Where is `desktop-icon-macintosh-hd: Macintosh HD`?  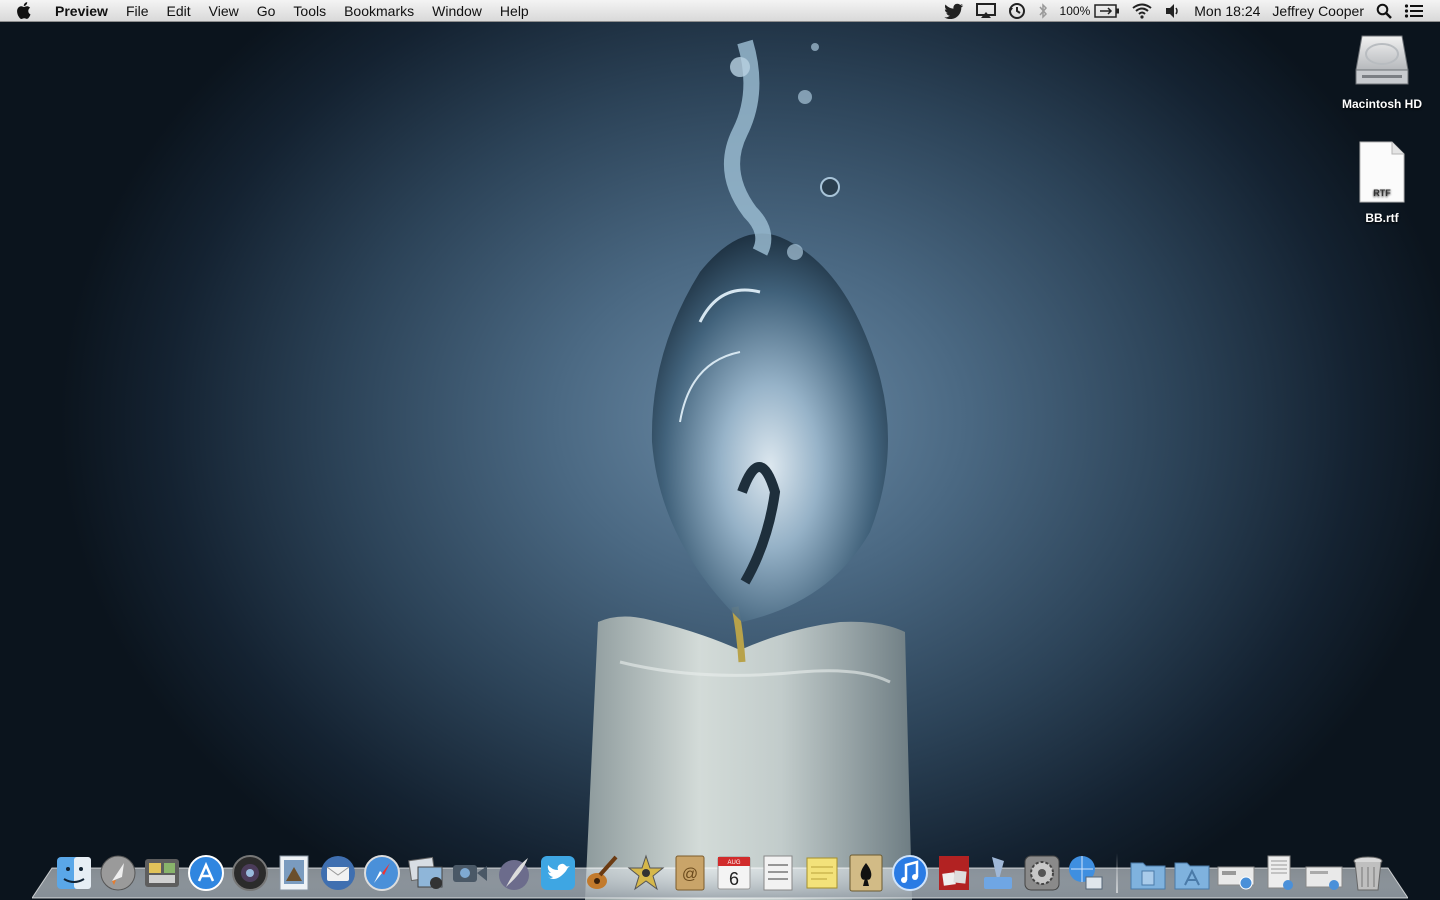 desktop-icon-macintosh-hd: Macintosh HD is located at coordinates (1382, 70).